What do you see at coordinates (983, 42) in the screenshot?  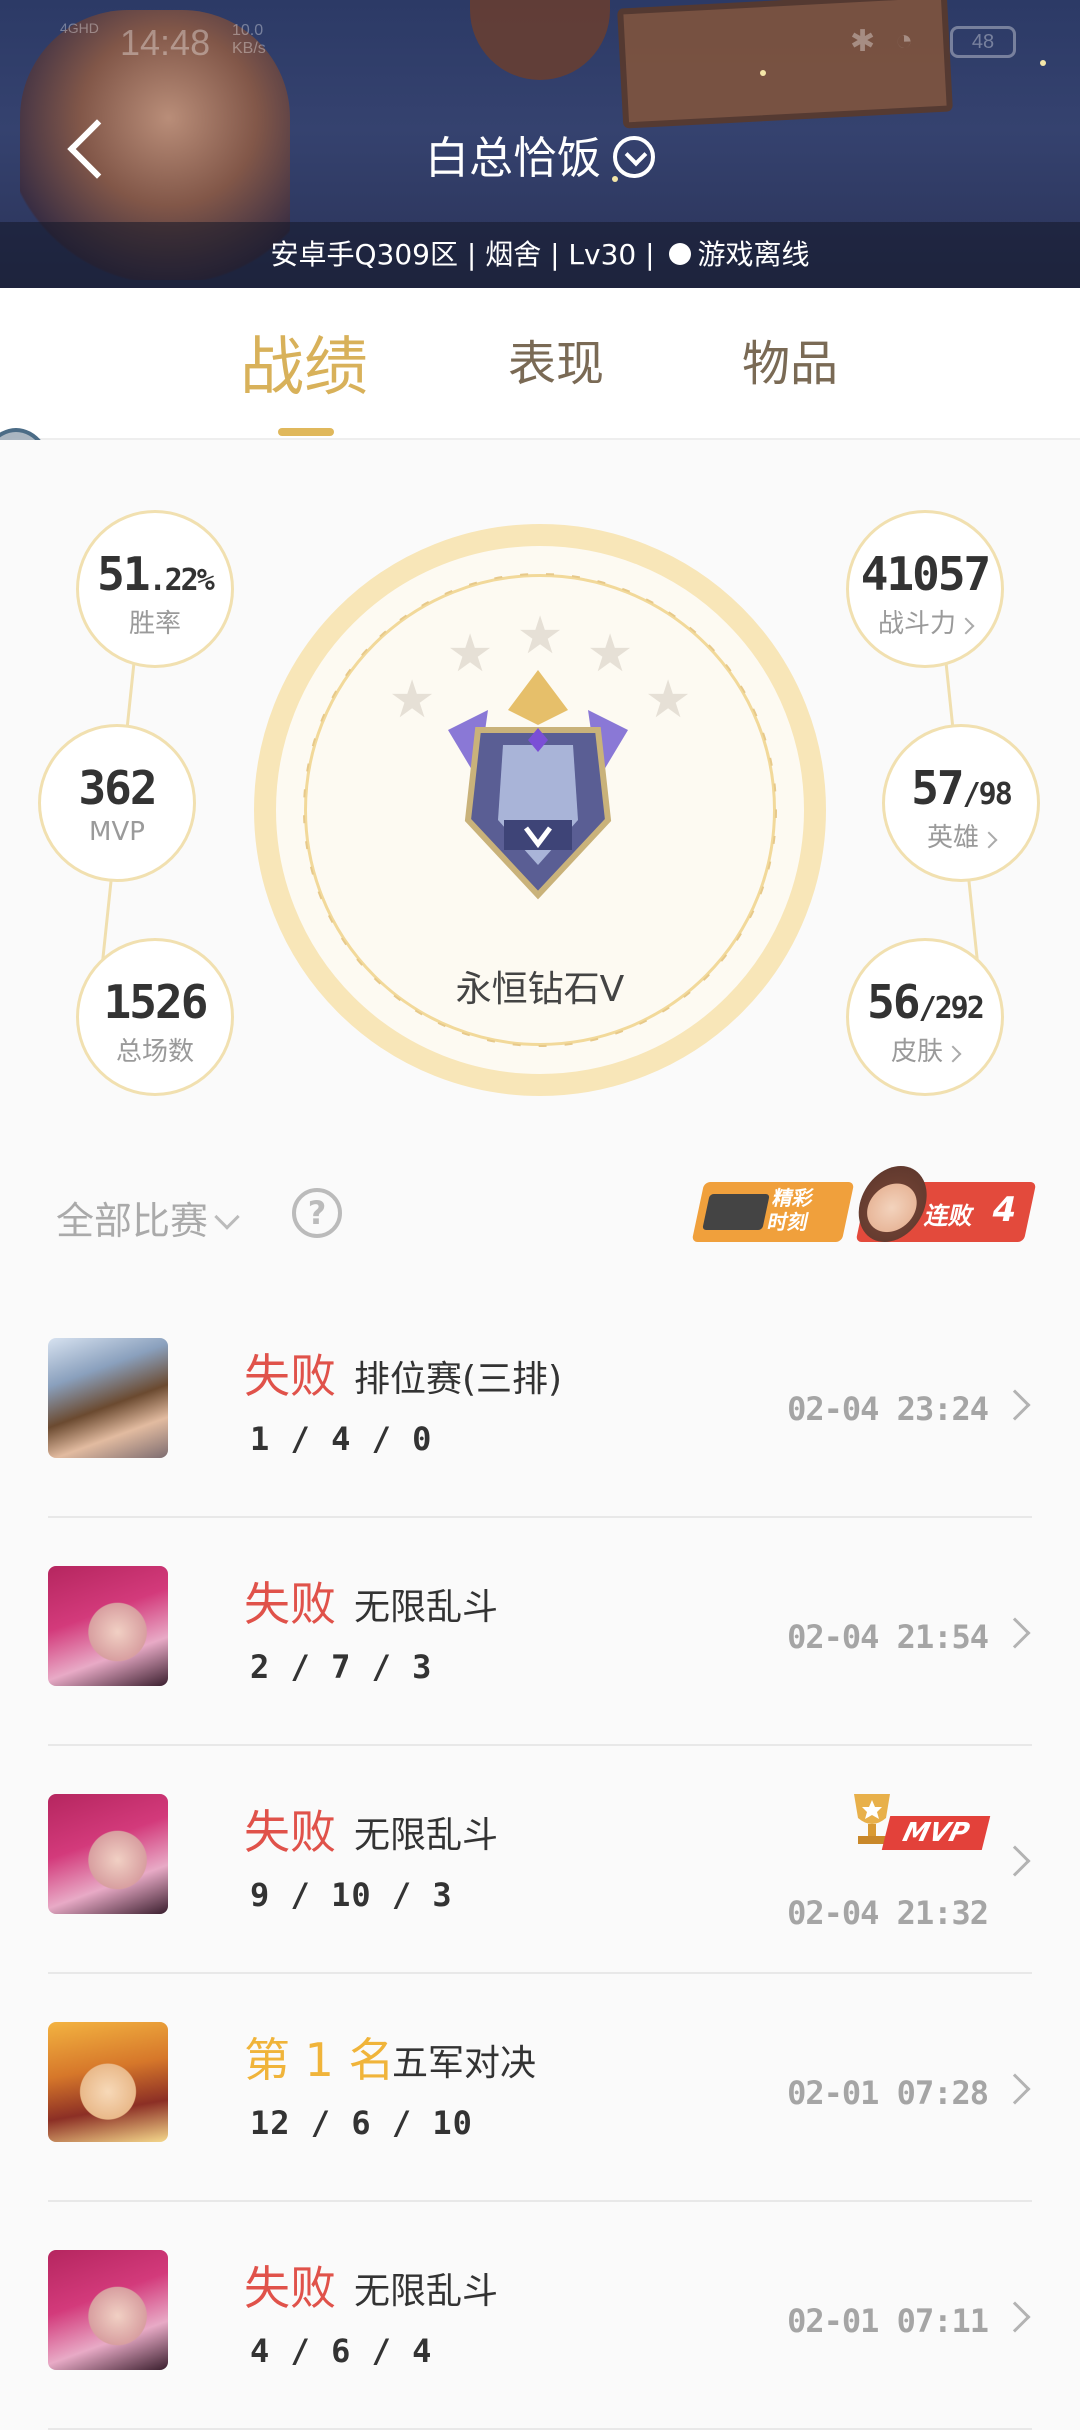 I see `battery-indicator: 48` at bounding box center [983, 42].